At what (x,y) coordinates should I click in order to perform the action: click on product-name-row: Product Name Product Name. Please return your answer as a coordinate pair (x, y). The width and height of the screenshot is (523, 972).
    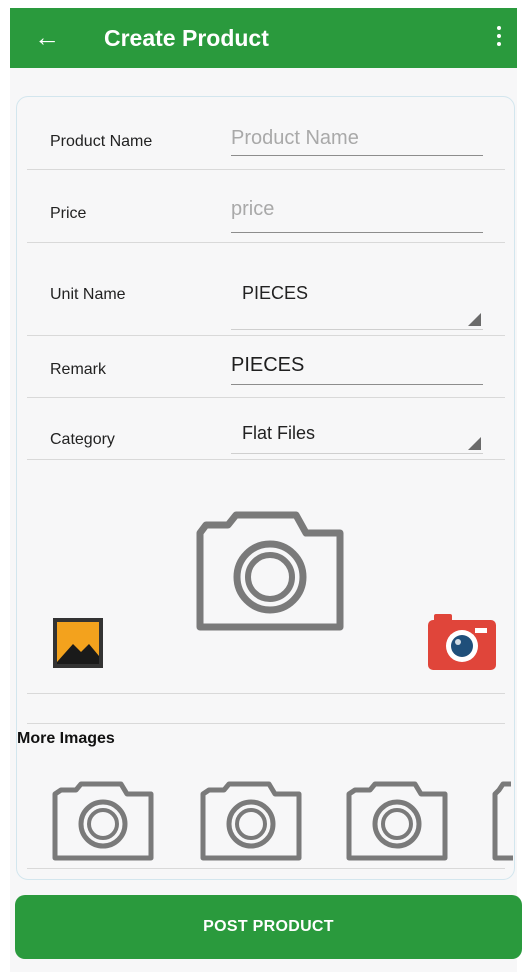
    Looking at the image, I should click on (266, 133).